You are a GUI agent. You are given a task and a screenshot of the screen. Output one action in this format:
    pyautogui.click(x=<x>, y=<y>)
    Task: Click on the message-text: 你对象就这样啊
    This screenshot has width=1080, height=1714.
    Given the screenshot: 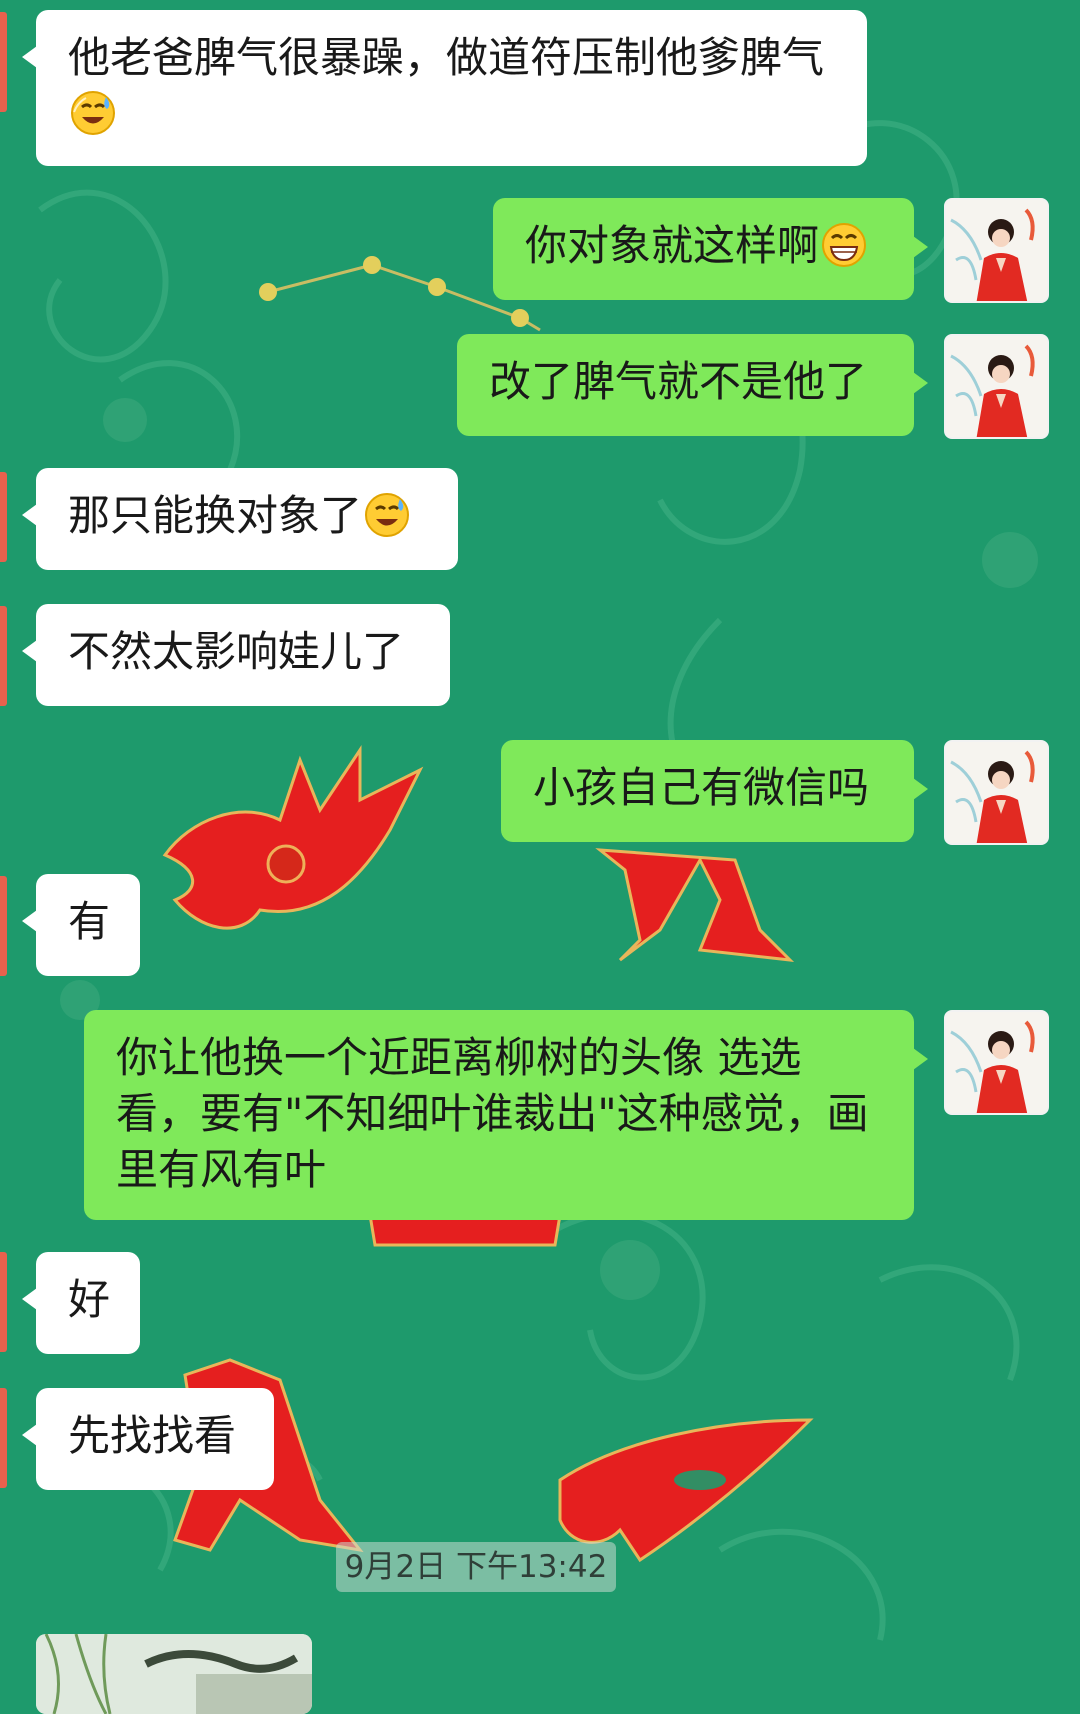 What is the action you would take?
    pyautogui.click(x=672, y=245)
    